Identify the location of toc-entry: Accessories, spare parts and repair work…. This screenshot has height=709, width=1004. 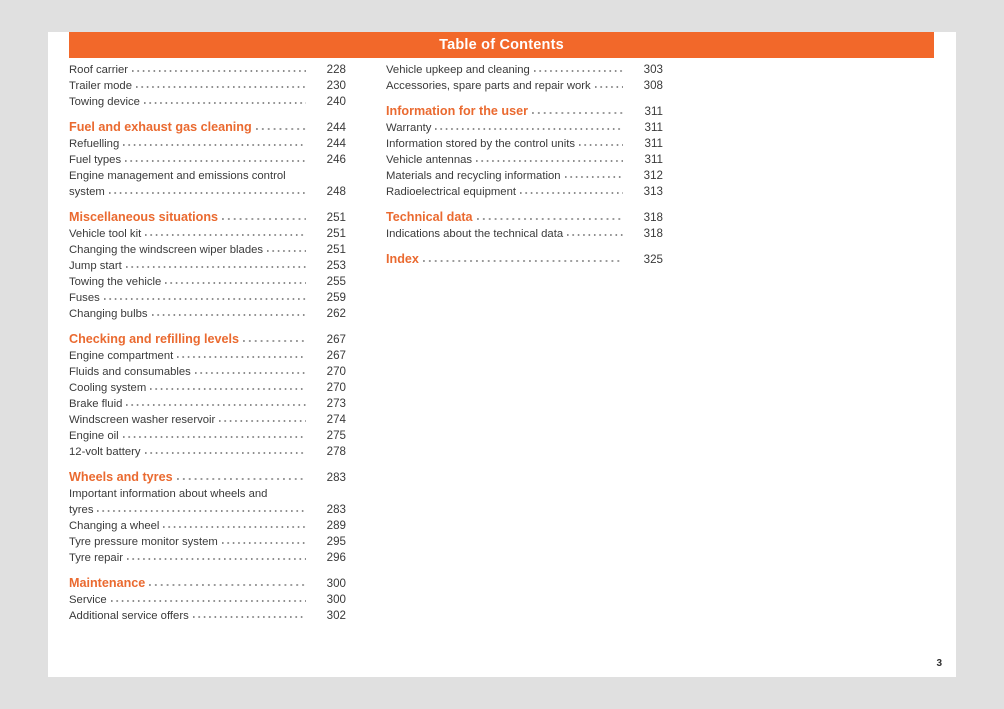
(524, 86).